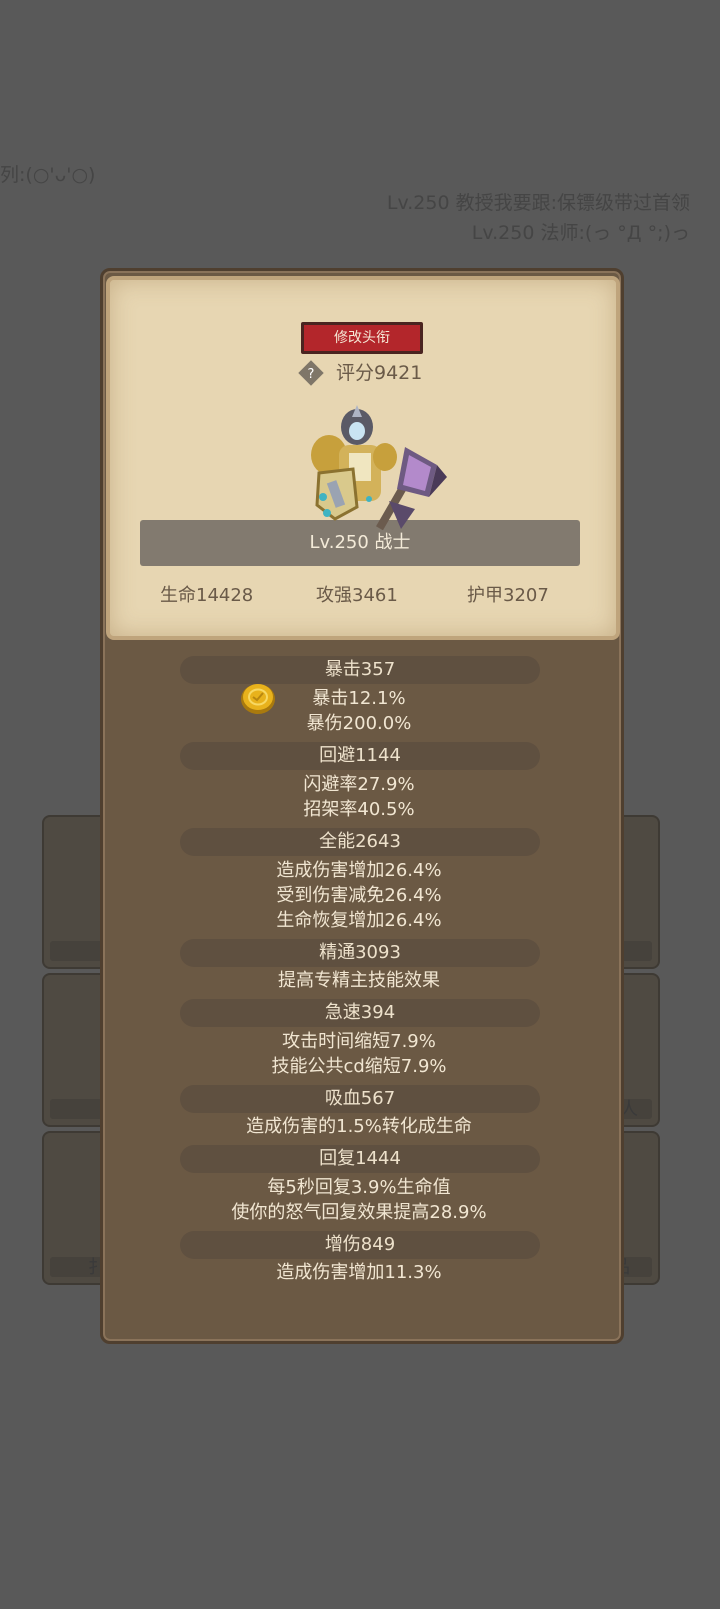  I want to click on armor-label: 护甲3207, so click(508, 595).